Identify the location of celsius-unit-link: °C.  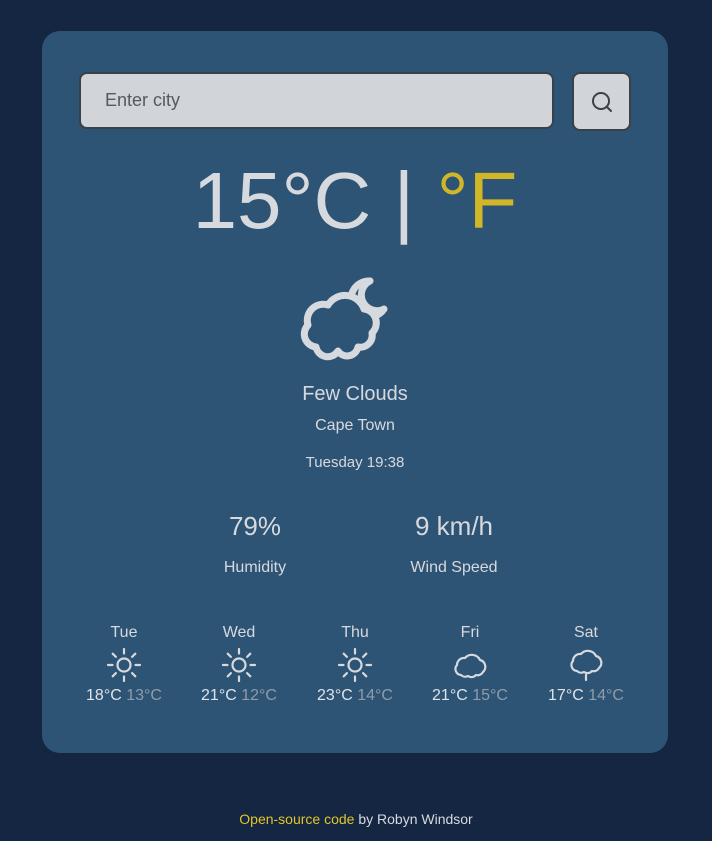
(327, 200).